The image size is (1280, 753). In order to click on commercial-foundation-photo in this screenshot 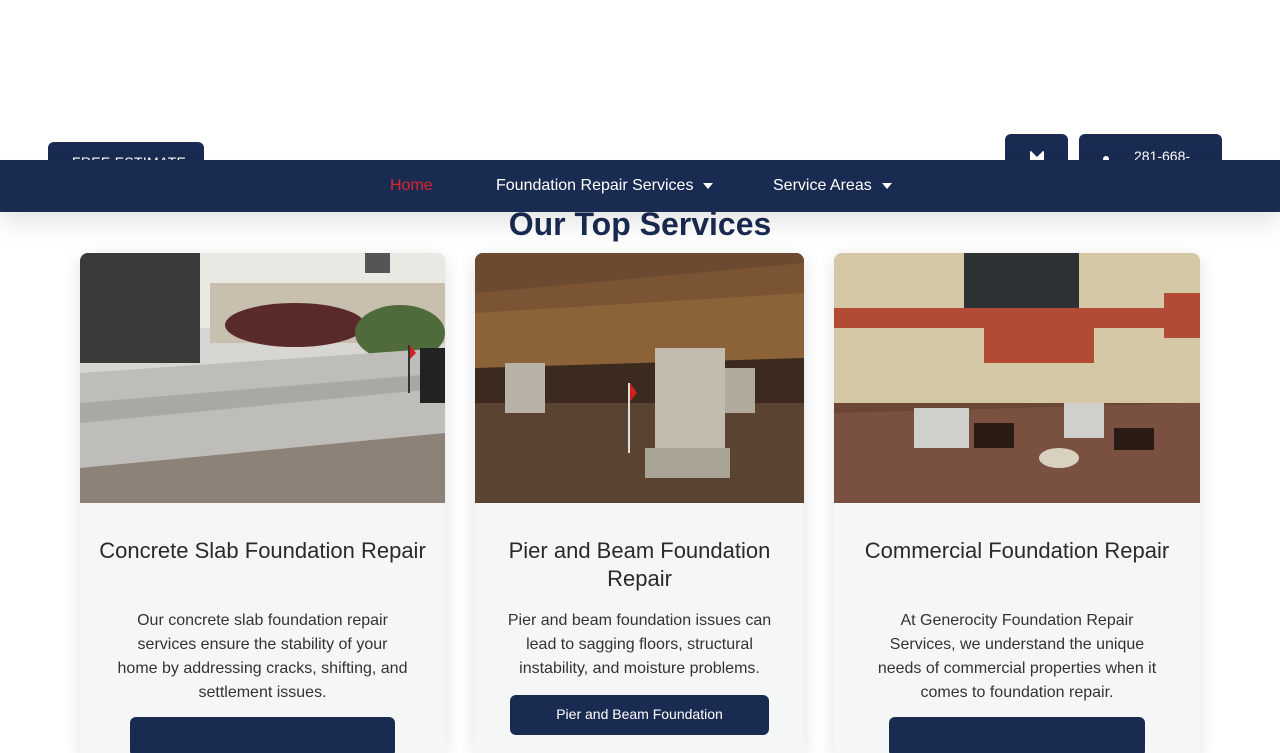, I will do `click(1017, 378)`.